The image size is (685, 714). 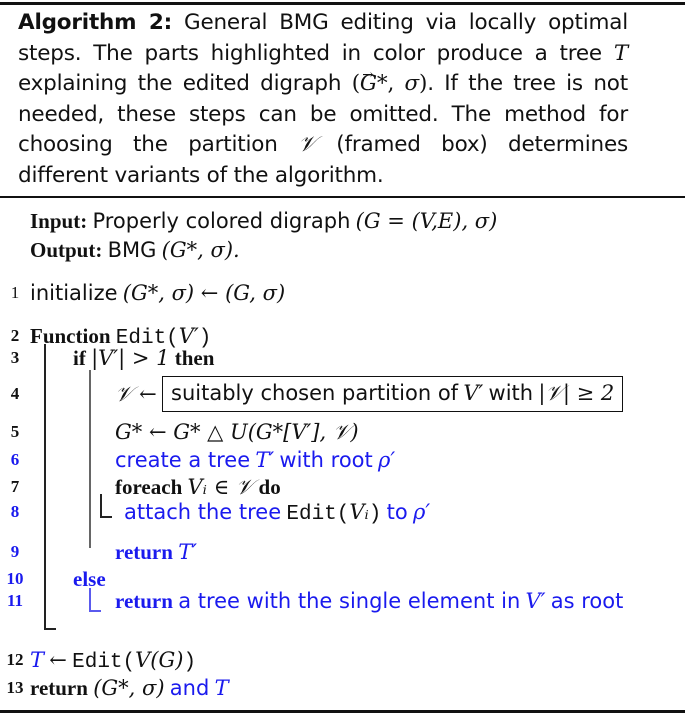 I want to click on algorithm-label: Algorithm 2:, so click(x=95, y=22).